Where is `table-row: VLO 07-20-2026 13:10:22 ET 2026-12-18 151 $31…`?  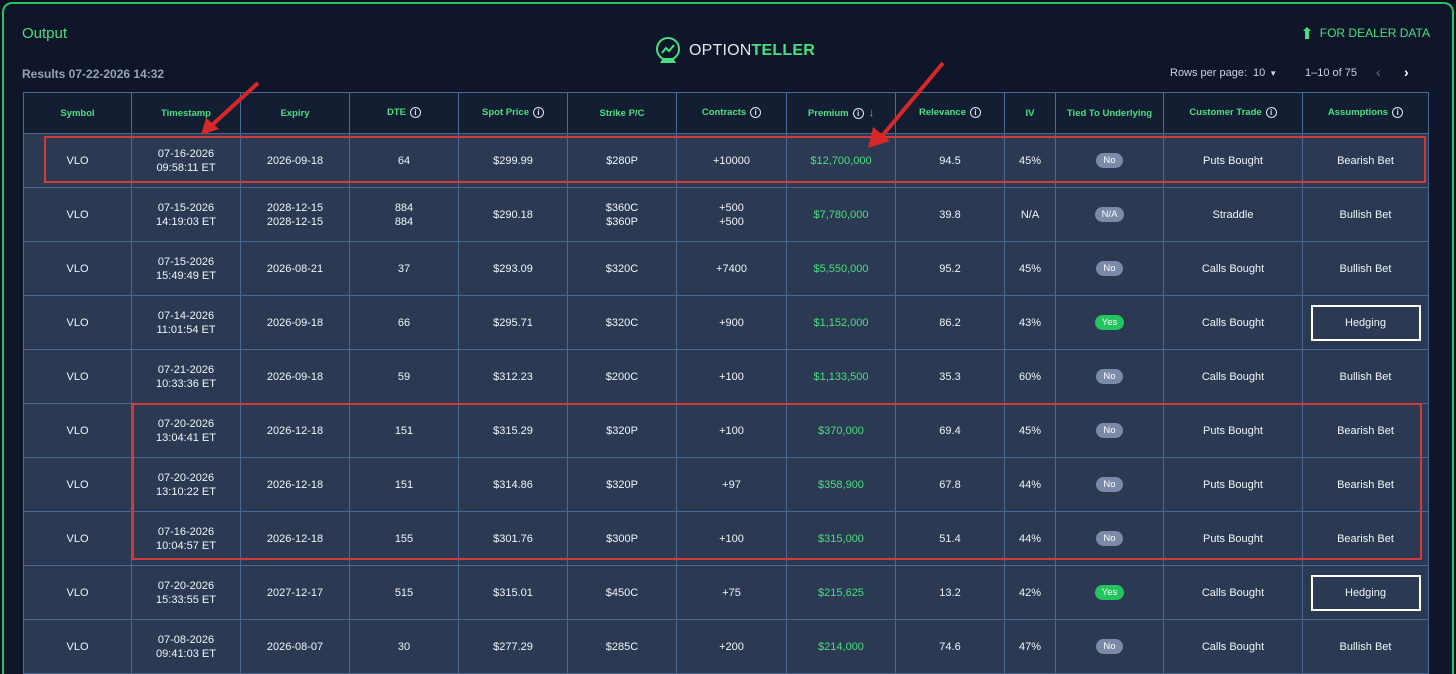
table-row: VLO 07-20-2026 13:10:22 ET 2026-12-18 151 $31… is located at coordinates (726, 484).